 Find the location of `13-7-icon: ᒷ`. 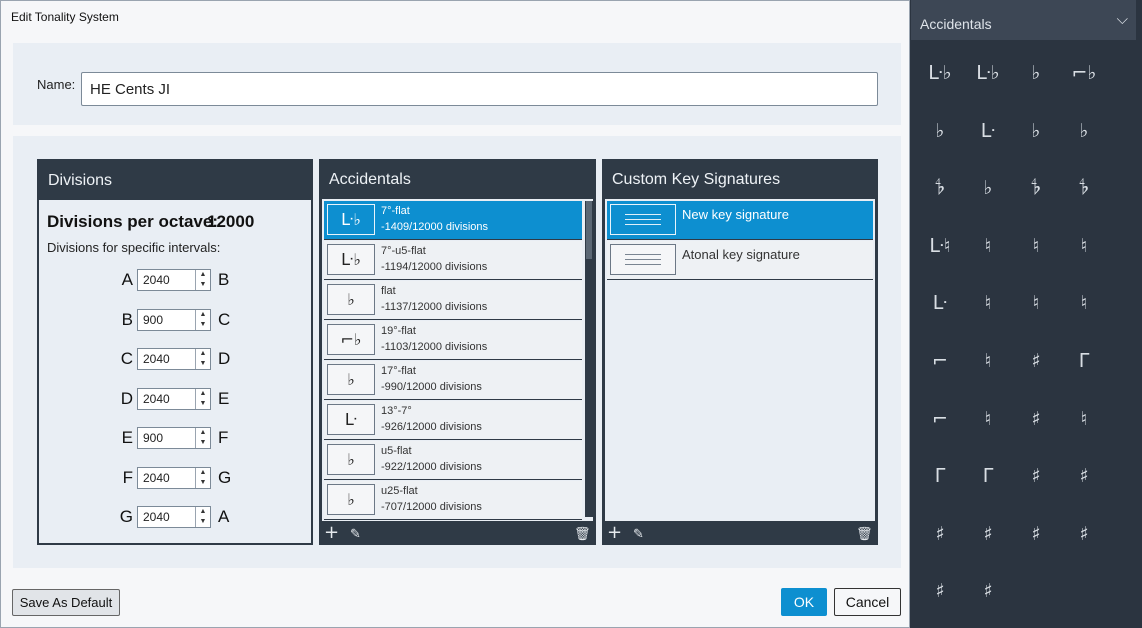

13-7-icon: ᒷ is located at coordinates (351, 419).